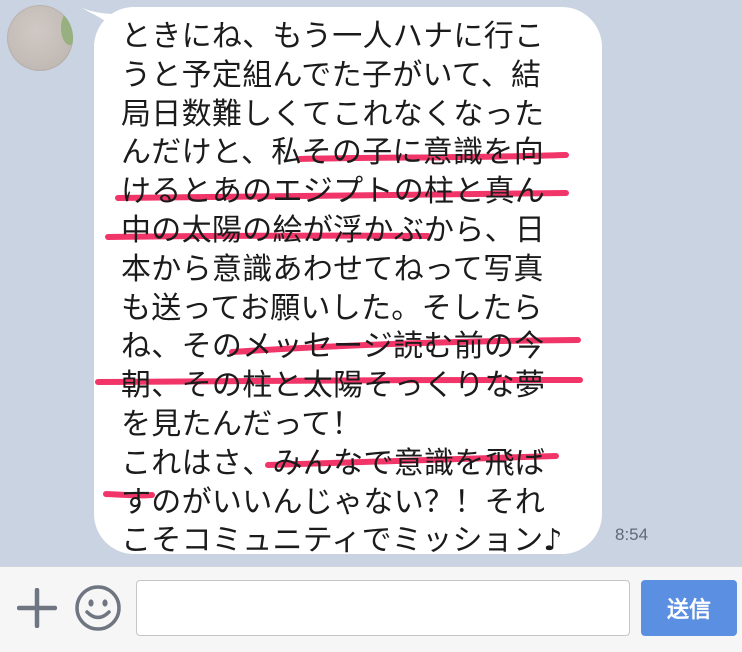  What do you see at coordinates (332, 308) in the screenshot?
I see `message-line: も送ってお願いした。そしたら` at bounding box center [332, 308].